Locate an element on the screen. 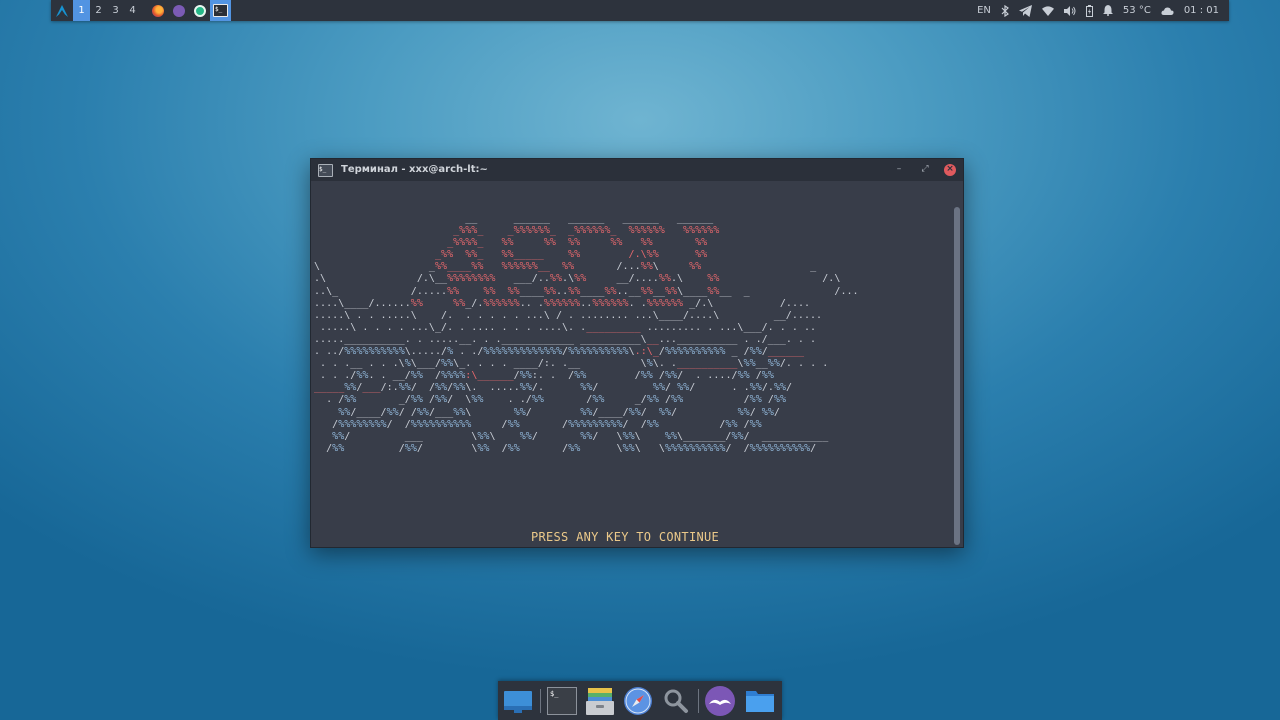 The image size is (1280, 720). workspace-2: 2 is located at coordinates (98, 10).